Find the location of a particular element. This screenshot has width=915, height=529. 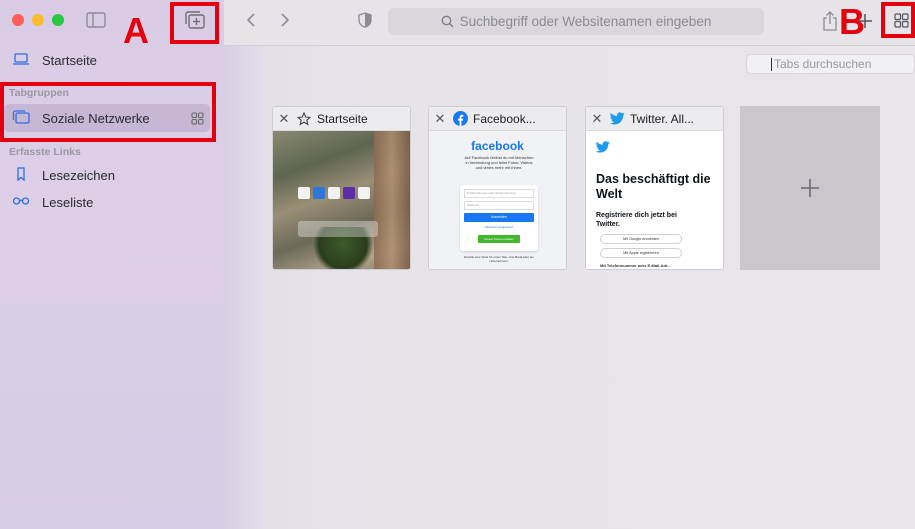

sidebar-shadow is located at coordinates (244, 264).